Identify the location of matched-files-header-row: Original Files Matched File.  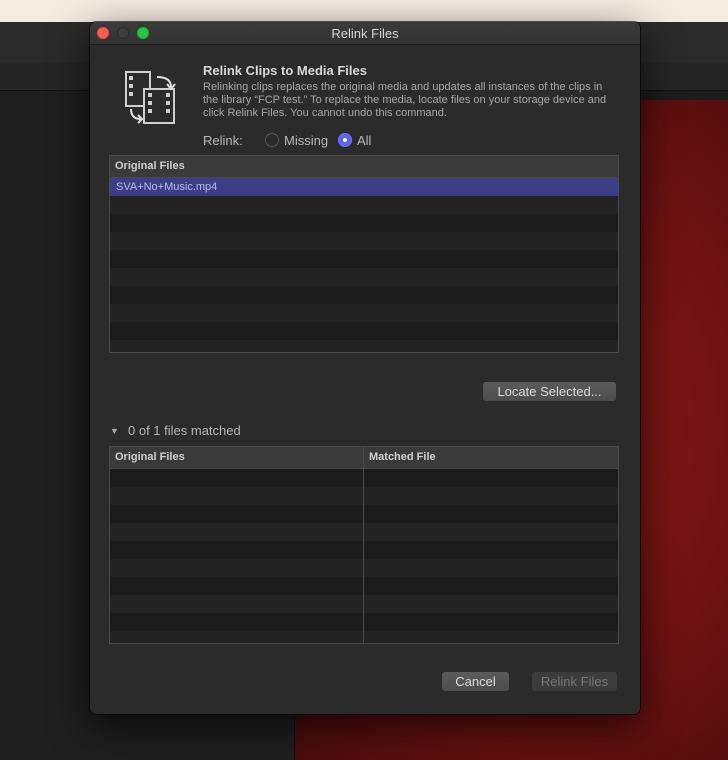
(364, 458).